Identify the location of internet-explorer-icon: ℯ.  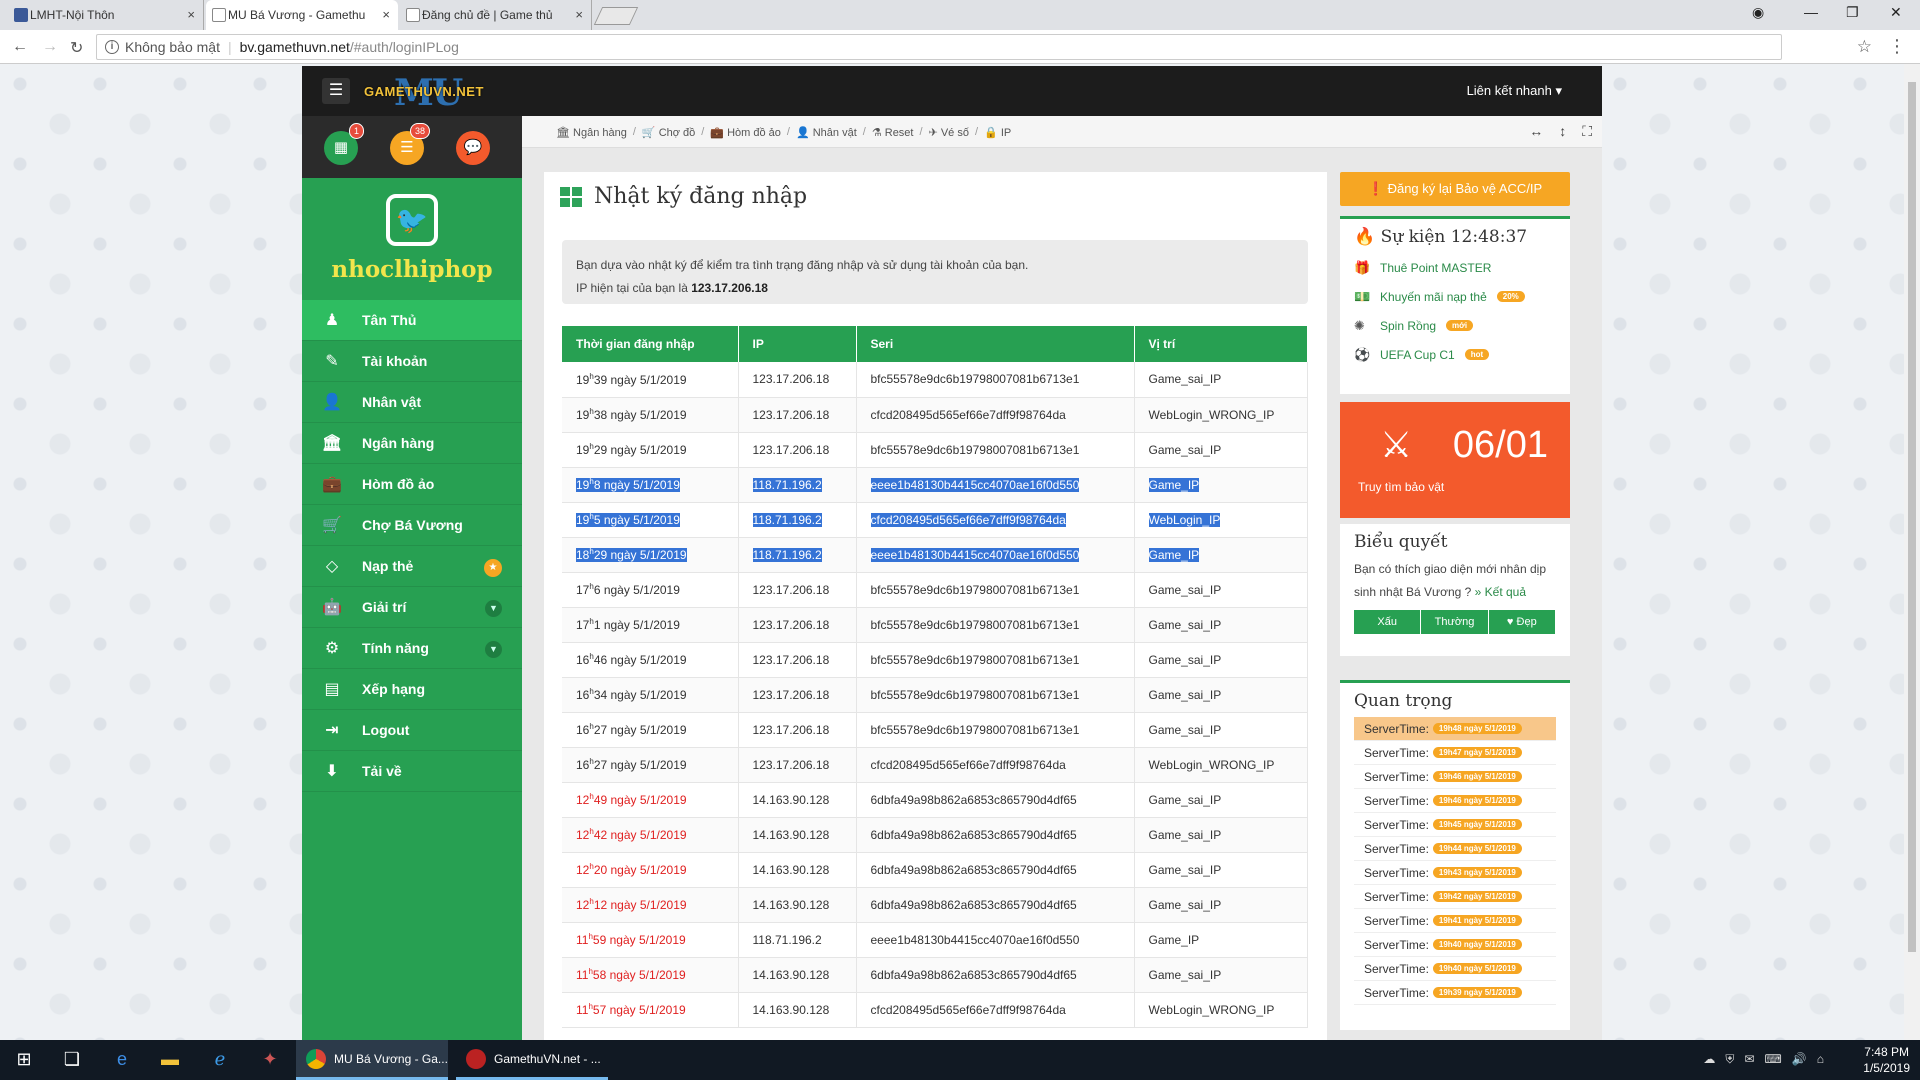
(220, 1059).